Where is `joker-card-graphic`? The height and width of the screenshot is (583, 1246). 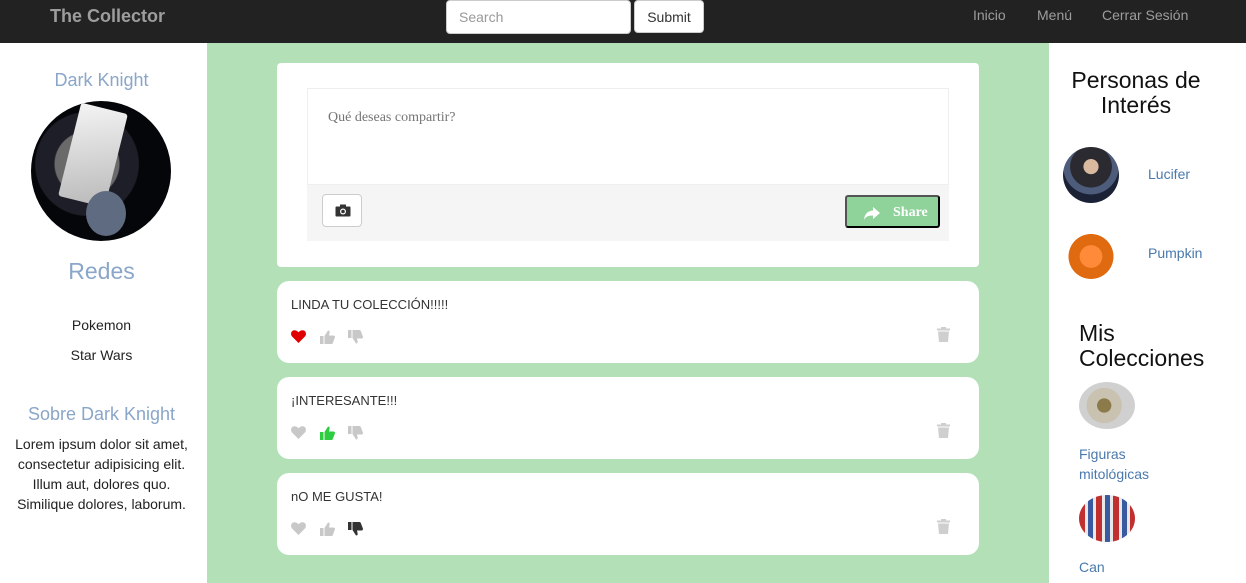 joker-card-graphic is located at coordinates (93, 155).